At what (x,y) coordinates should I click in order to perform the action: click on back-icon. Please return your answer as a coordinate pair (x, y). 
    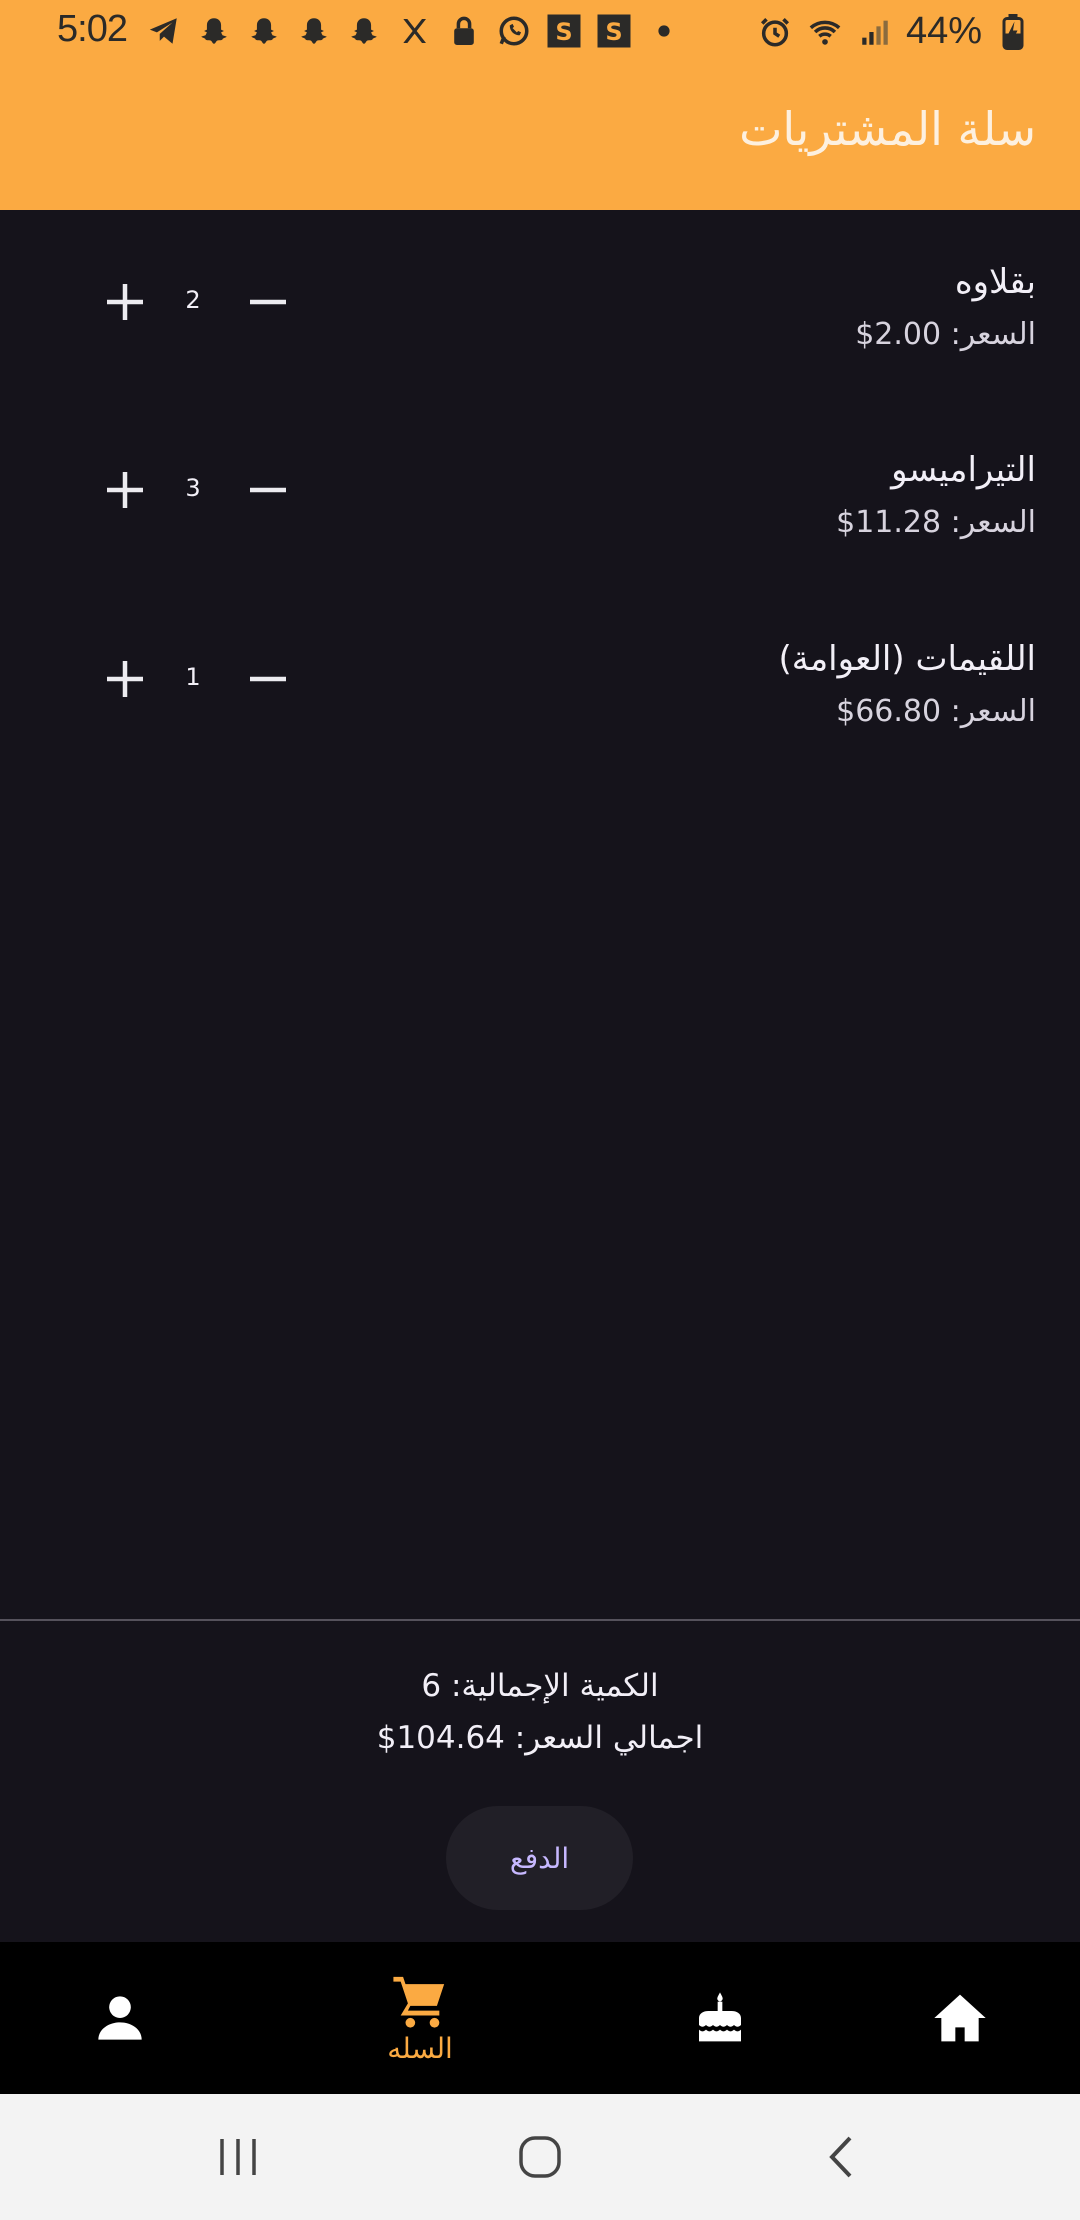
    Looking at the image, I should click on (840, 2157).